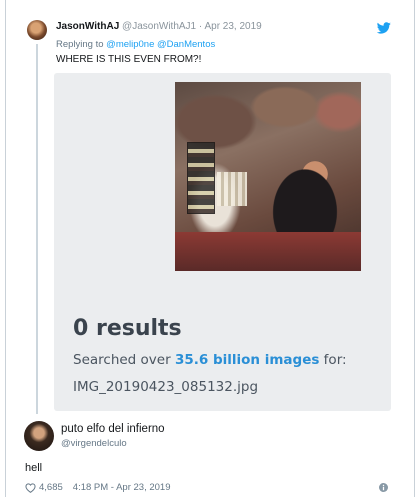 This screenshot has width=419, height=497. What do you see at coordinates (37, 229) in the screenshot?
I see `thread-connector-line` at bounding box center [37, 229].